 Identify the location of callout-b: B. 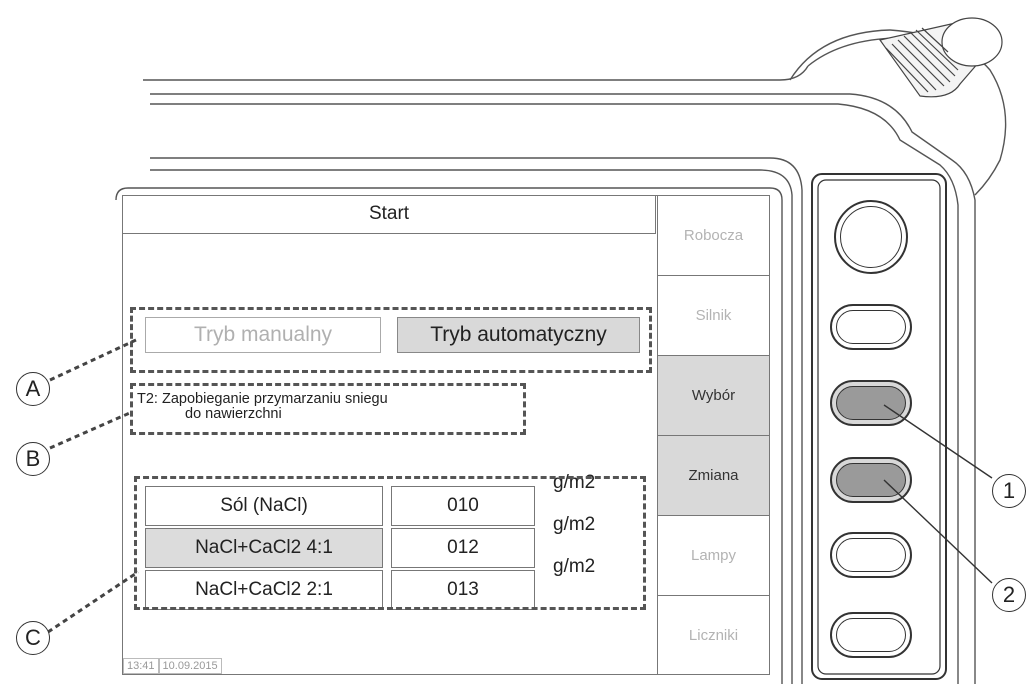
(33, 459).